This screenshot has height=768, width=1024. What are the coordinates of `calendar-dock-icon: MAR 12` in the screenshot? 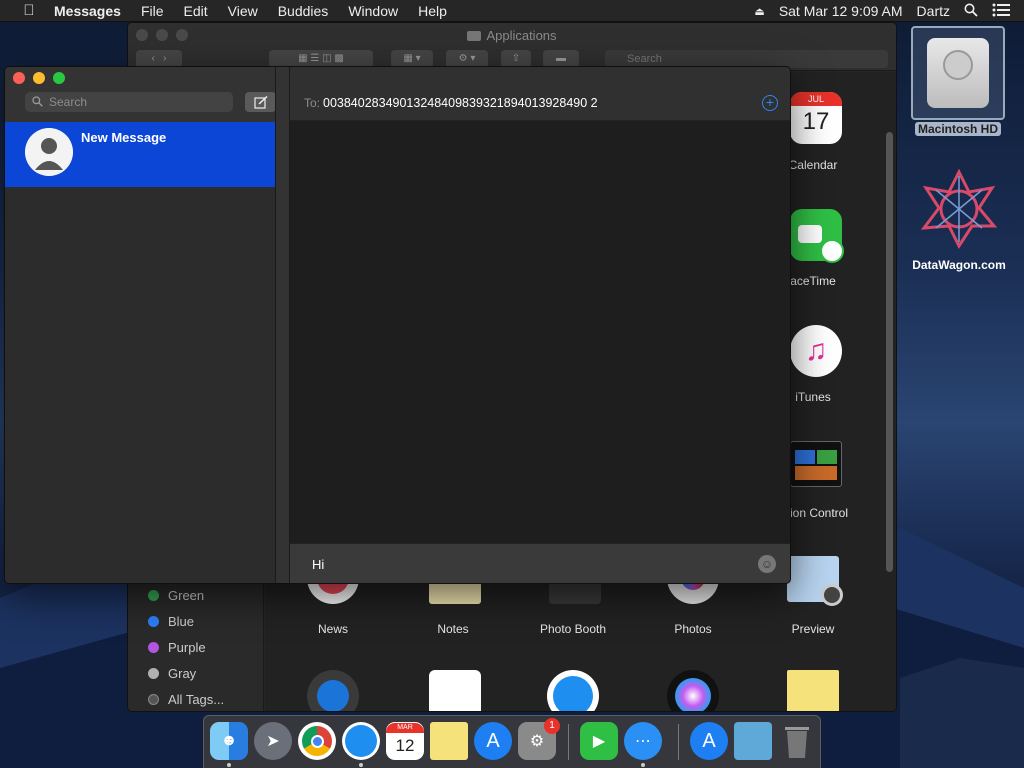 It's located at (405, 741).